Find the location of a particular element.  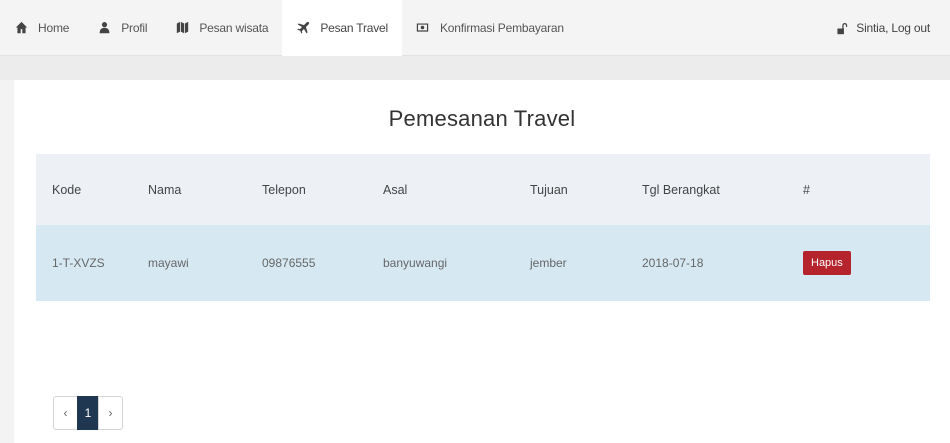

nav-profil: Profil is located at coordinates (122, 28).